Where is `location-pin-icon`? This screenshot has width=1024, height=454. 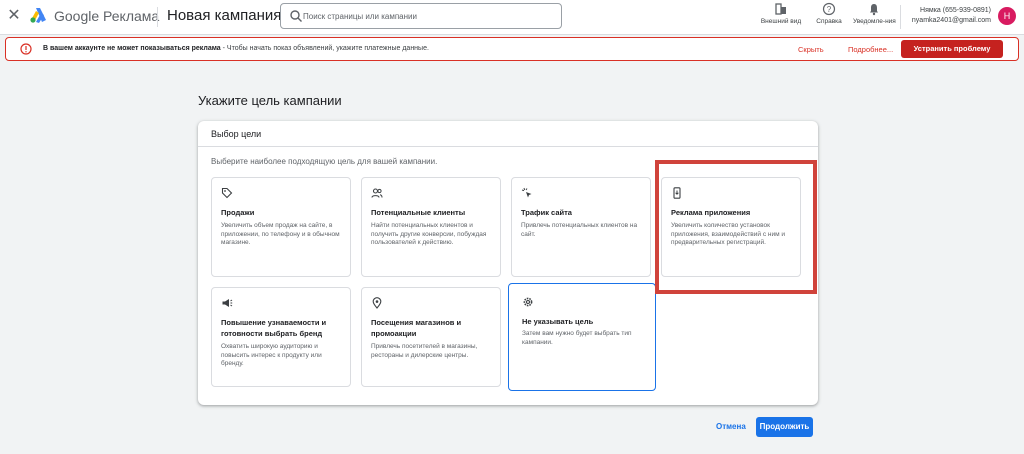
location-pin-icon is located at coordinates (377, 303).